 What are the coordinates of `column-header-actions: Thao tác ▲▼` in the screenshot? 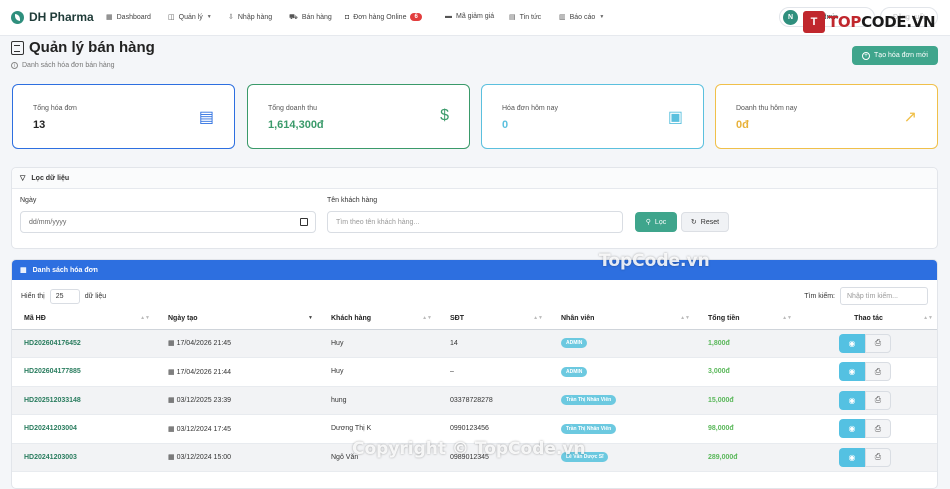 It's located at (867, 319).